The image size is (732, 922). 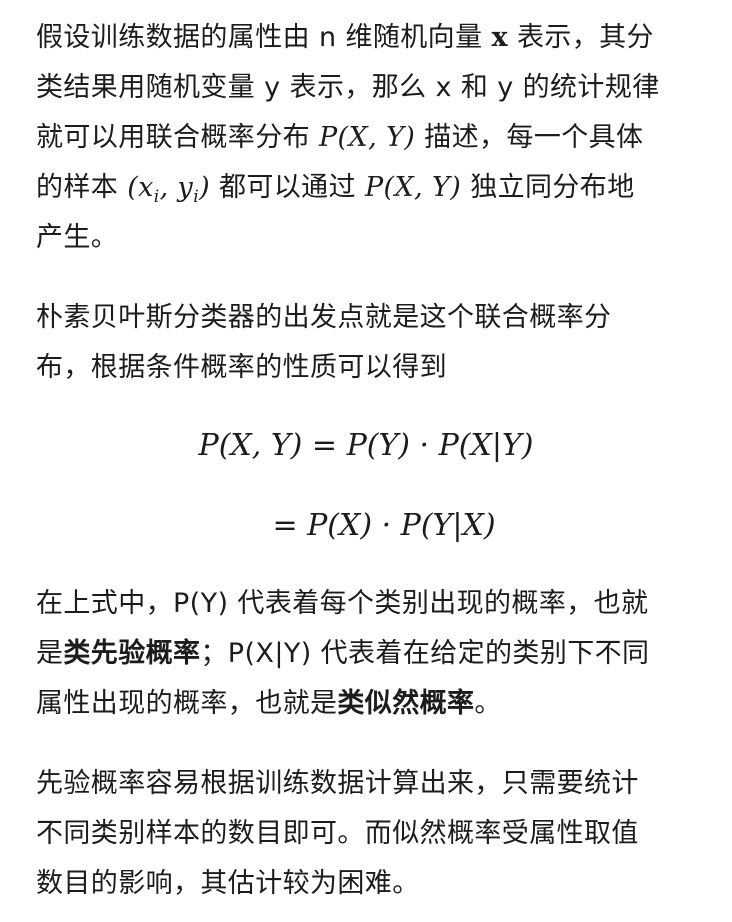 What do you see at coordinates (548, 187) in the screenshot?
I see `text: 独立同分布地` at bounding box center [548, 187].